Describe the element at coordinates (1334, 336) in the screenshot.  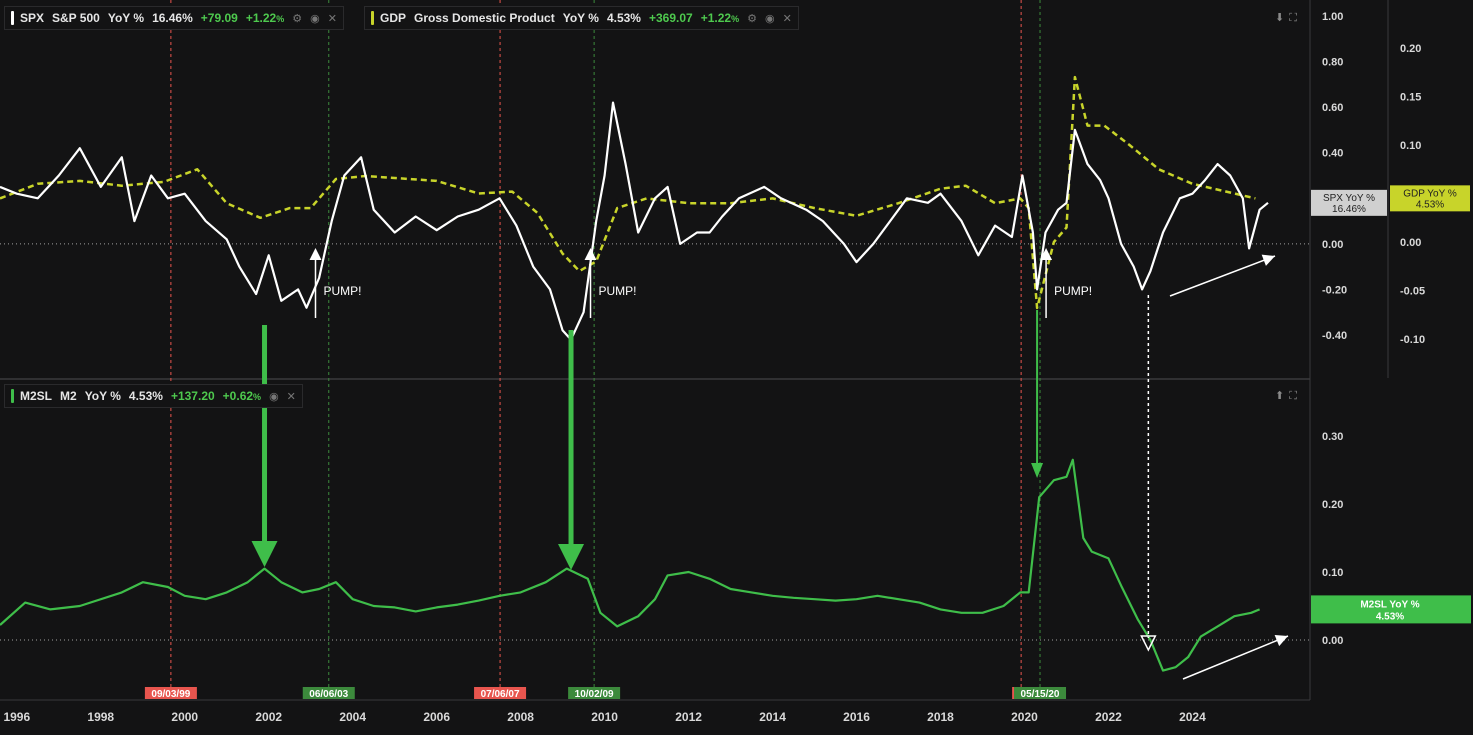
I see `top-left-y-tick: -0.40` at that location.